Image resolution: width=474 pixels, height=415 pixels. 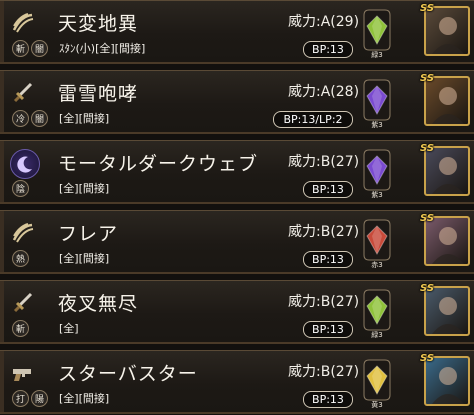 I want to click on skill-name: スターバスター, so click(x=128, y=374).